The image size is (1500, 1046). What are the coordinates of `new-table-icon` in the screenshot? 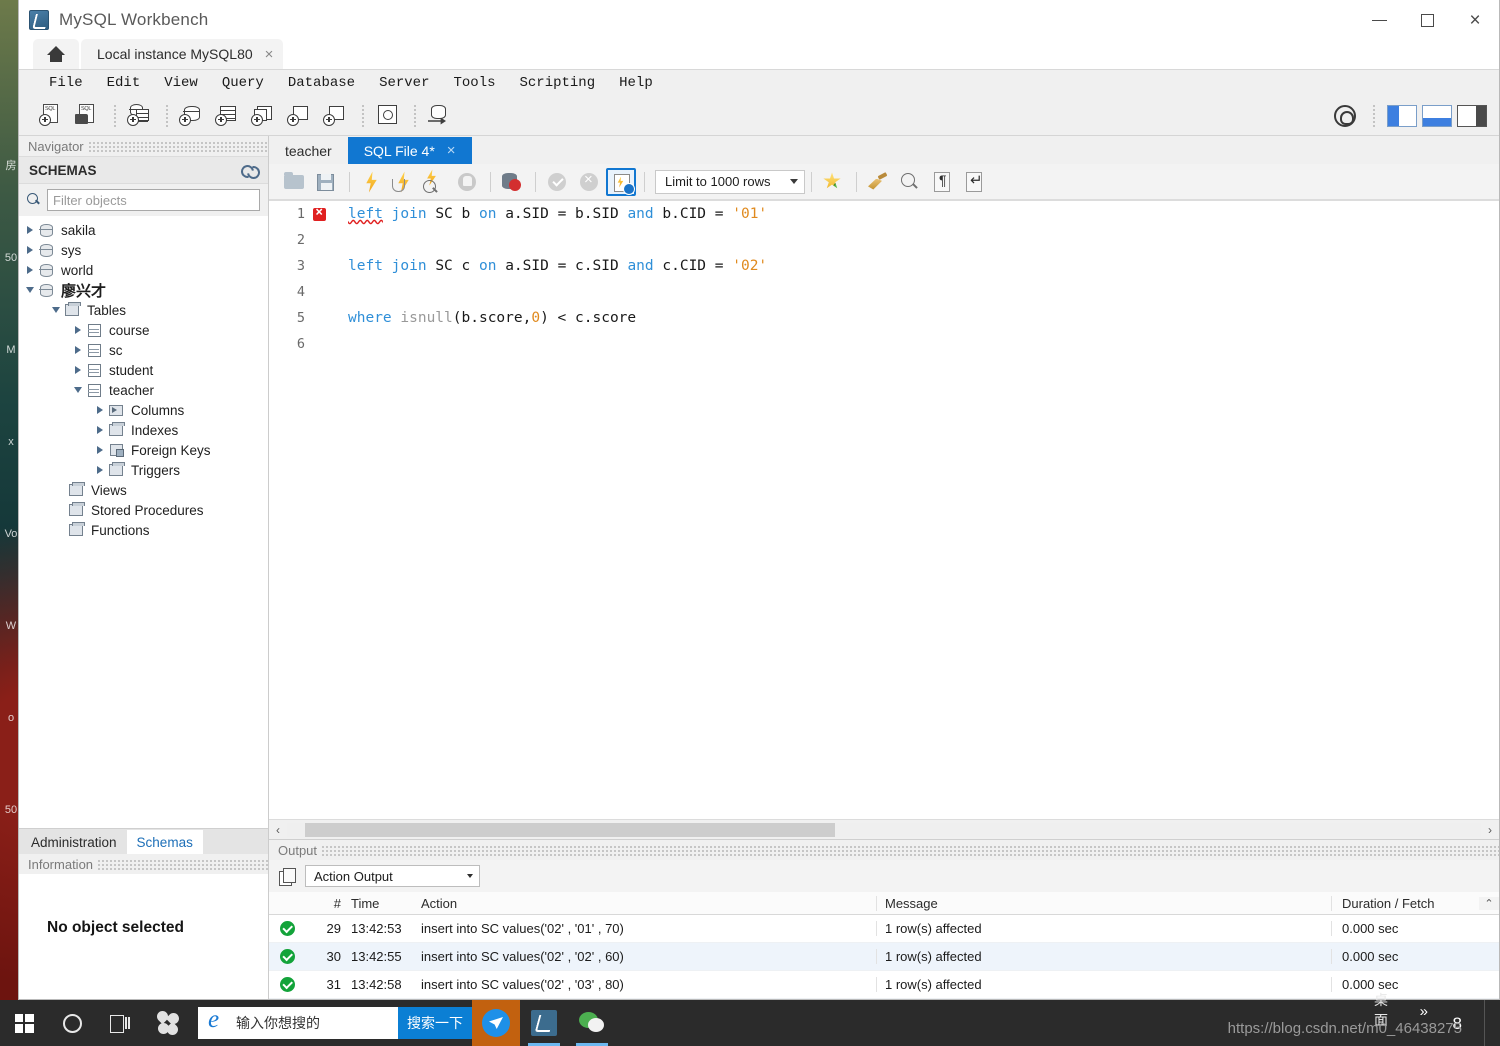 It's located at (228, 116).